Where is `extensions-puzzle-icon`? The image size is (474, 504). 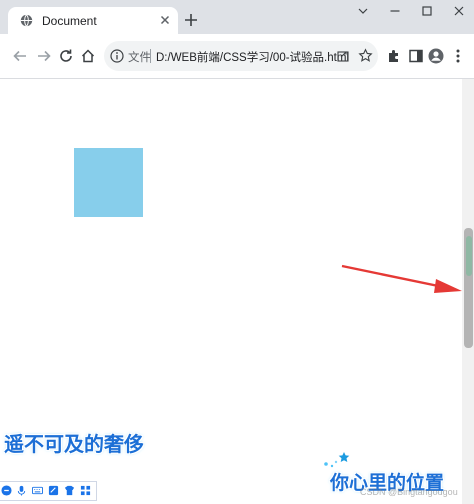 extensions-puzzle-icon is located at coordinates (394, 56).